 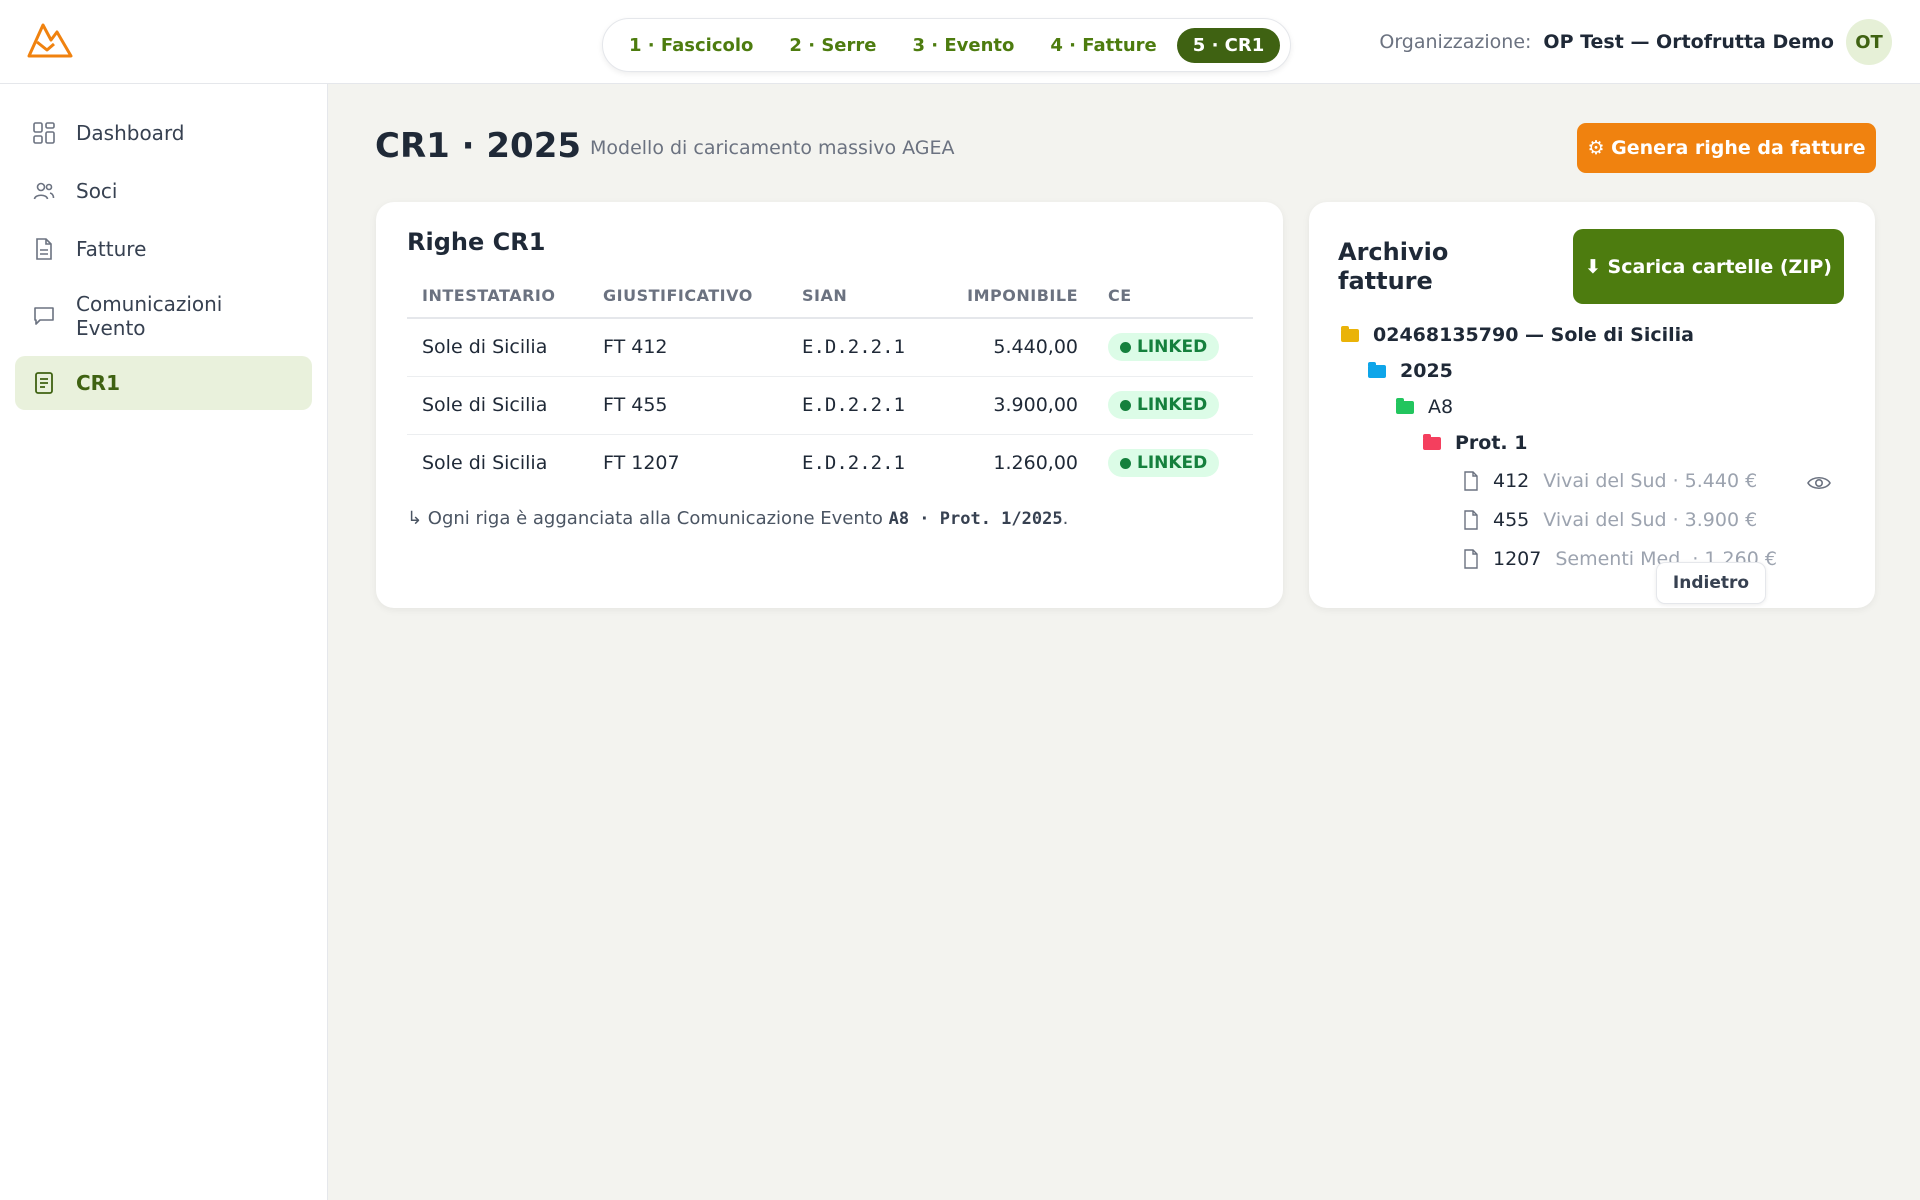 What do you see at coordinates (1650, 481) in the screenshot?
I see `file-meta: Vivai del Sud · 5.440 €` at bounding box center [1650, 481].